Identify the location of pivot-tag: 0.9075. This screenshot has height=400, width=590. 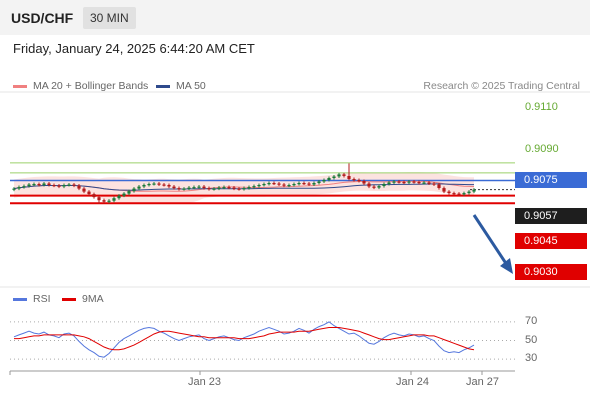
(551, 180).